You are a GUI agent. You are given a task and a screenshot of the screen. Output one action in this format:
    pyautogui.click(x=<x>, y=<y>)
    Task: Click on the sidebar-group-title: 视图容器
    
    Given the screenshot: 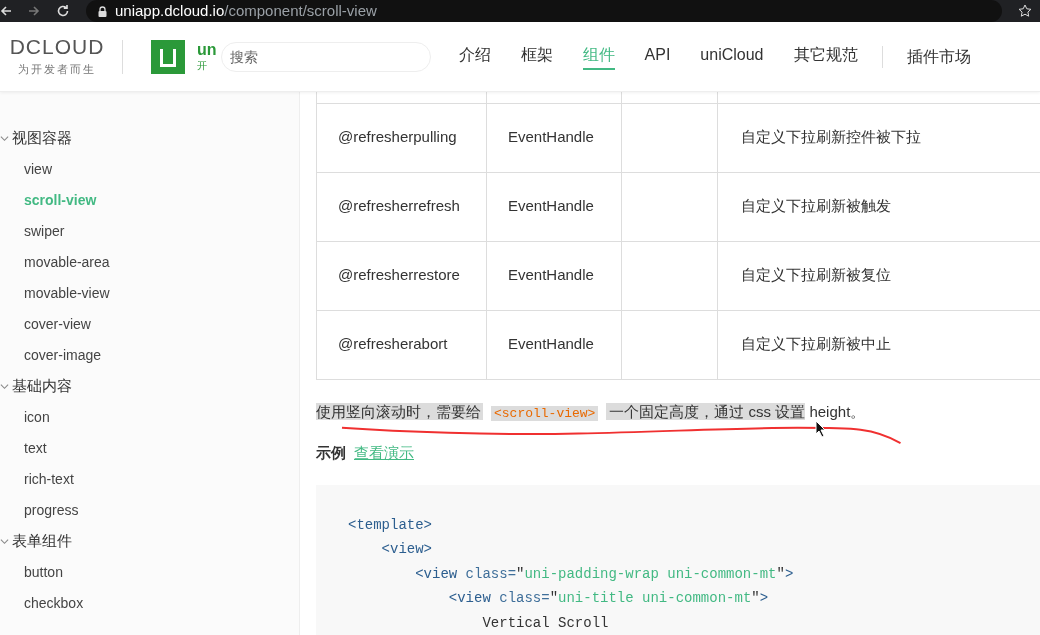 What is the action you would take?
    pyautogui.click(x=42, y=138)
    